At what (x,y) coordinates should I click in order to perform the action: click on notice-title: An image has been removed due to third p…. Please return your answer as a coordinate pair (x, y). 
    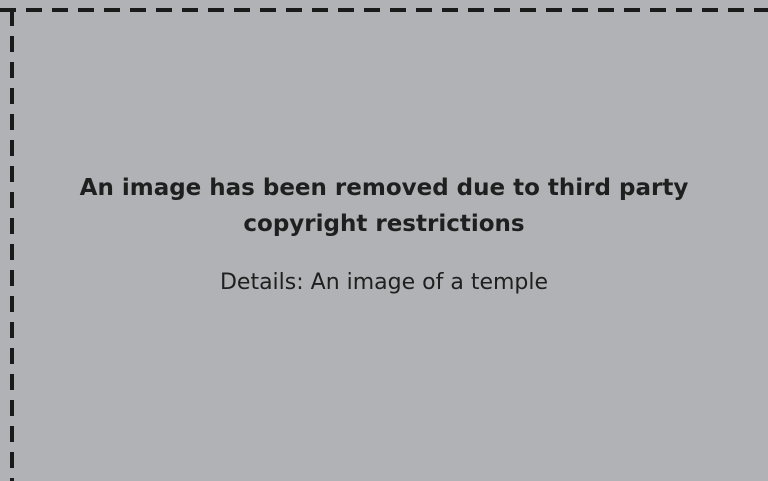
    Looking at the image, I should click on (384, 206).